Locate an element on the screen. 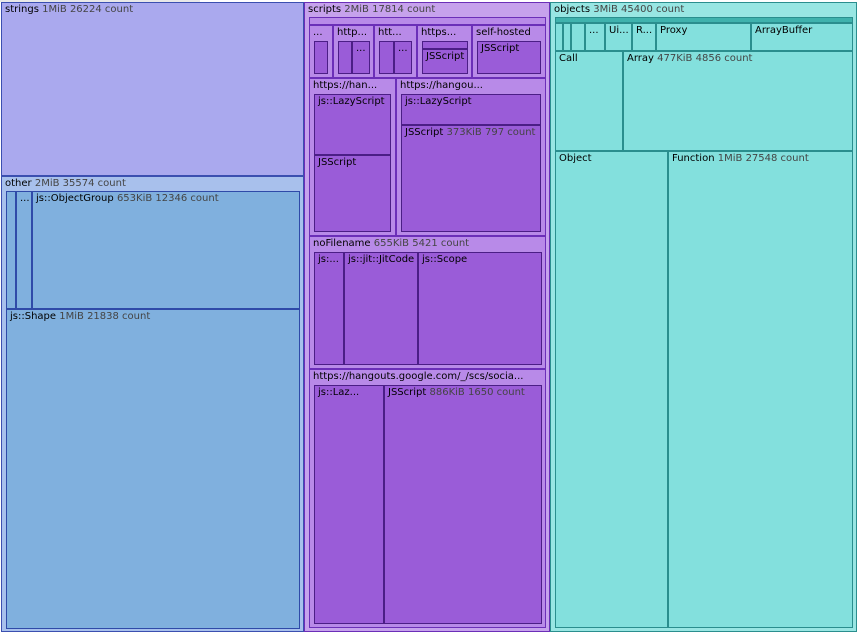 The height and width of the screenshot is (633, 858). treemap-leaf-array: Array 477KiB 4856 count is located at coordinates (738, 101).